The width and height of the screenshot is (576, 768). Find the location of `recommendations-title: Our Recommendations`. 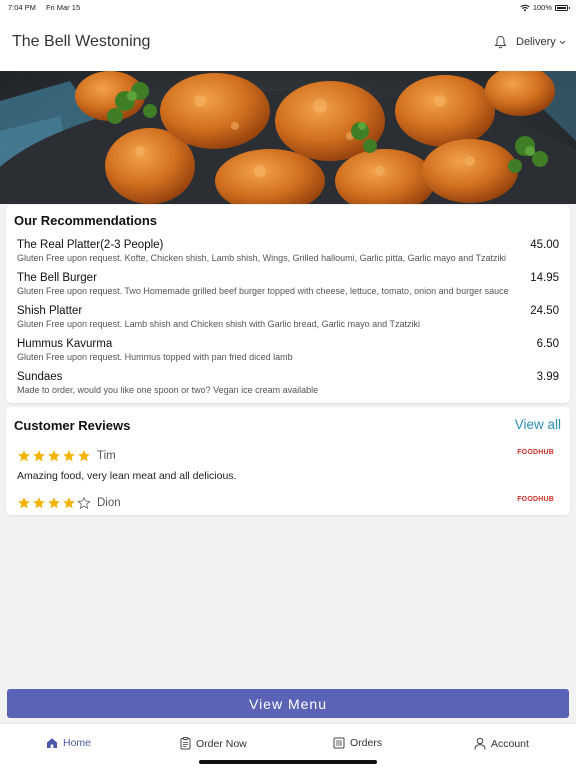

recommendations-title: Our Recommendations is located at coordinates (86, 220).